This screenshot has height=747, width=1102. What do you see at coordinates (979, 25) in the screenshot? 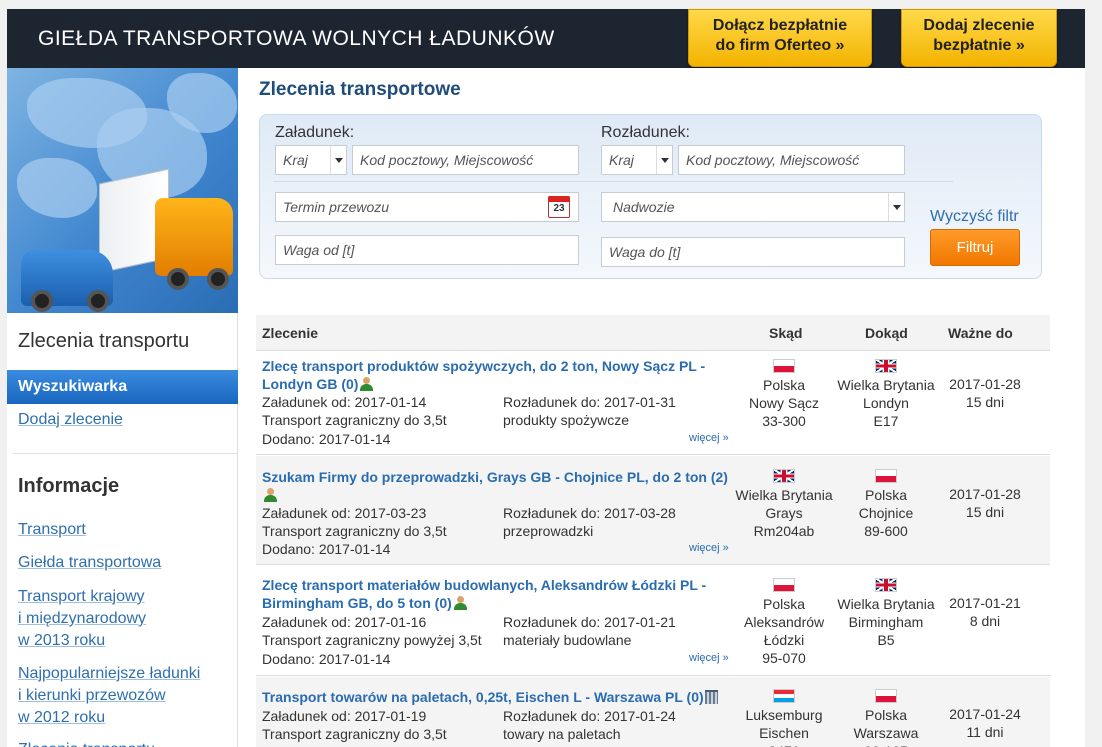
I see `add-button-line1: Dodaj zlecenie` at bounding box center [979, 25].